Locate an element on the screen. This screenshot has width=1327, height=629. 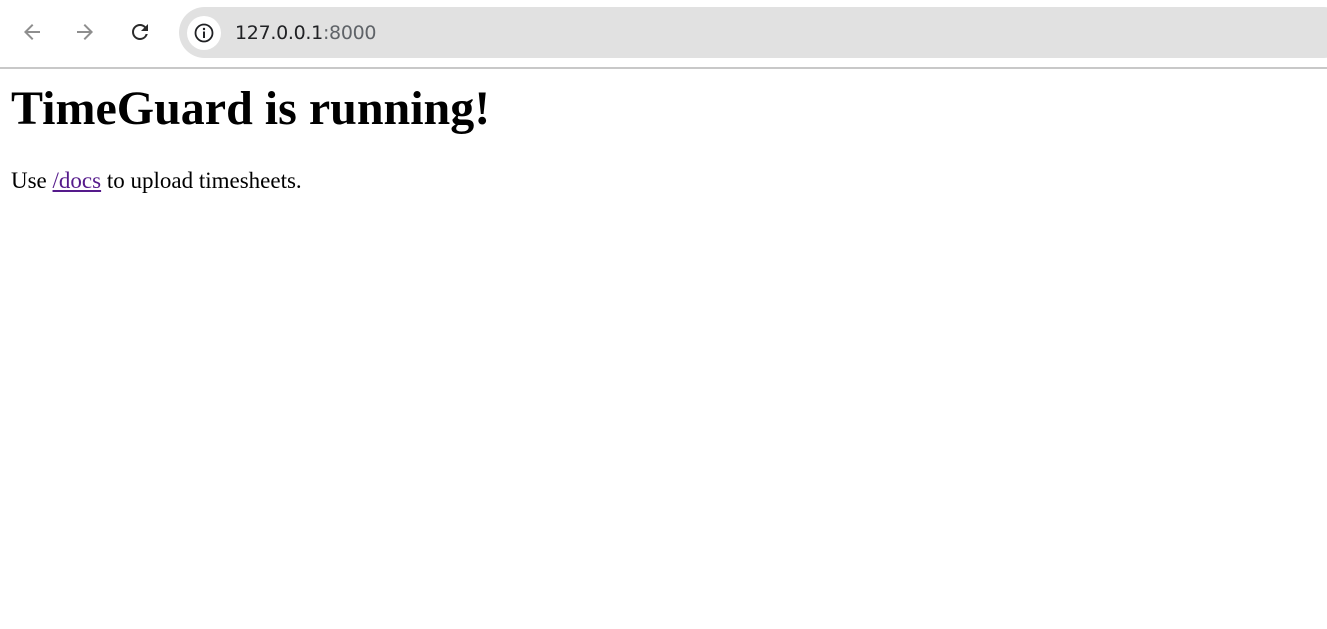
text-before-link: Use is located at coordinates (32, 180).